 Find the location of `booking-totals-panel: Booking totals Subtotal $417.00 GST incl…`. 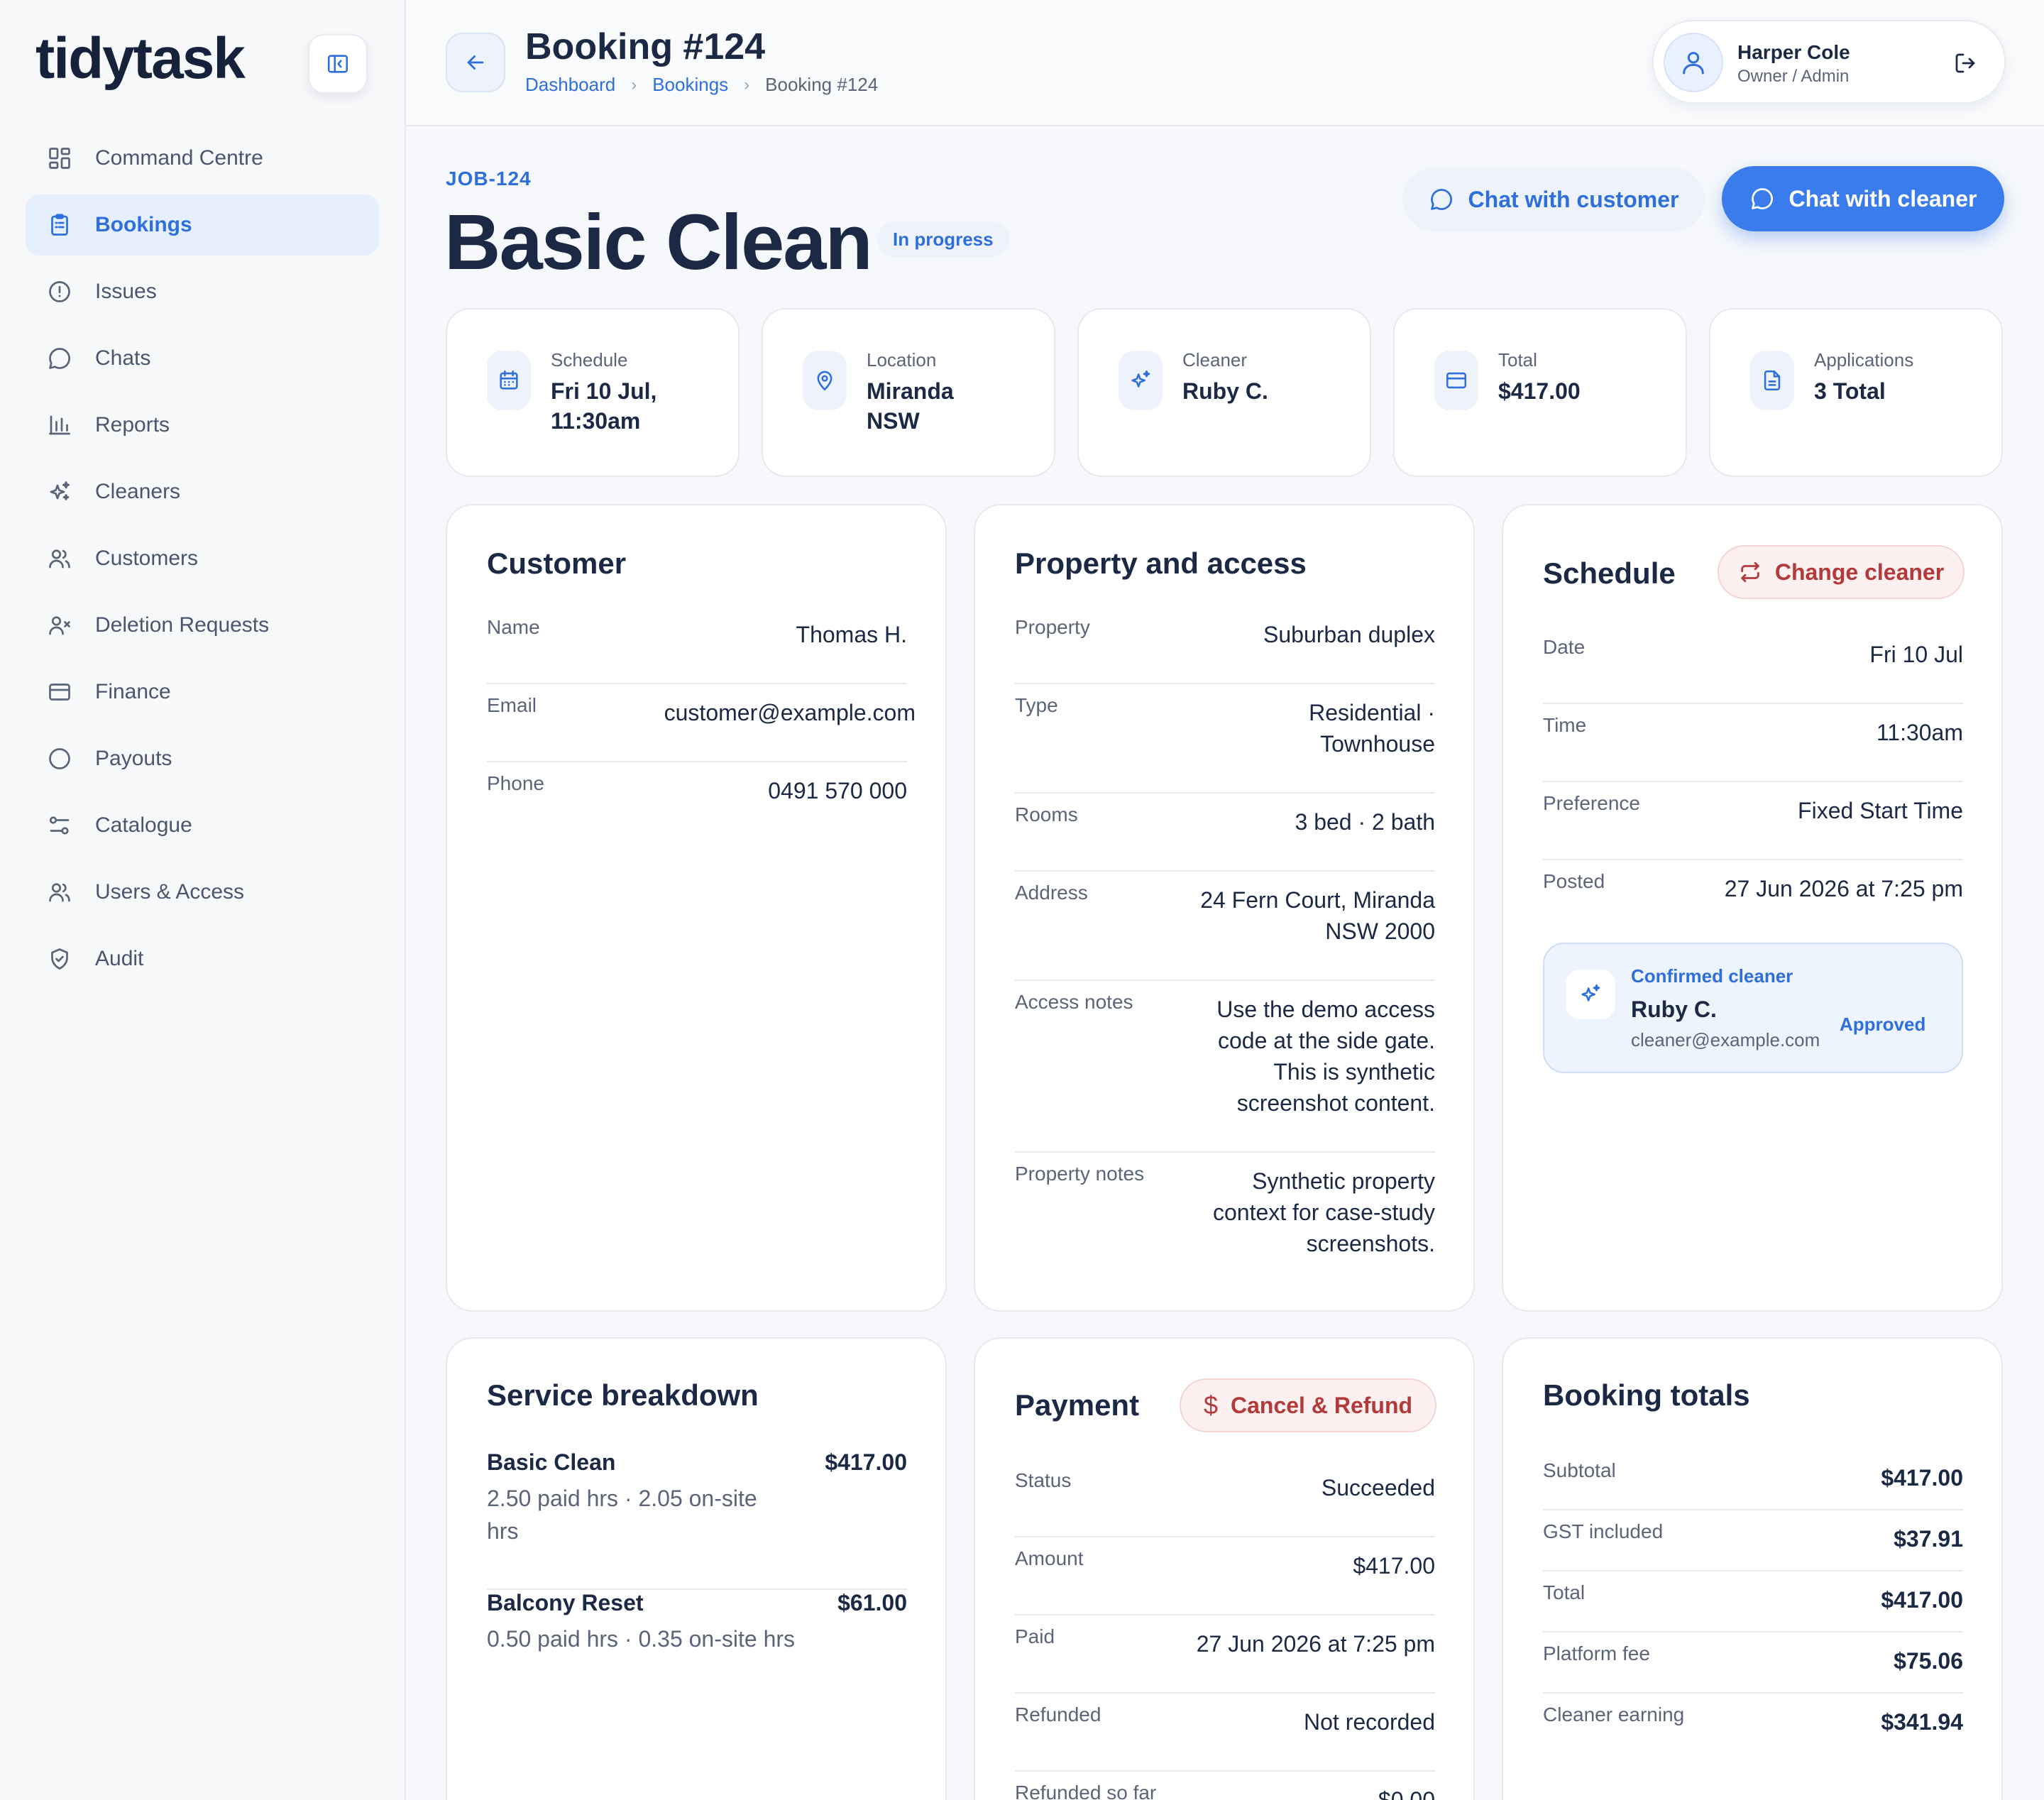

booking-totals-panel: Booking totals Subtotal $417.00 GST incl… is located at coordinates (1753, 1568).